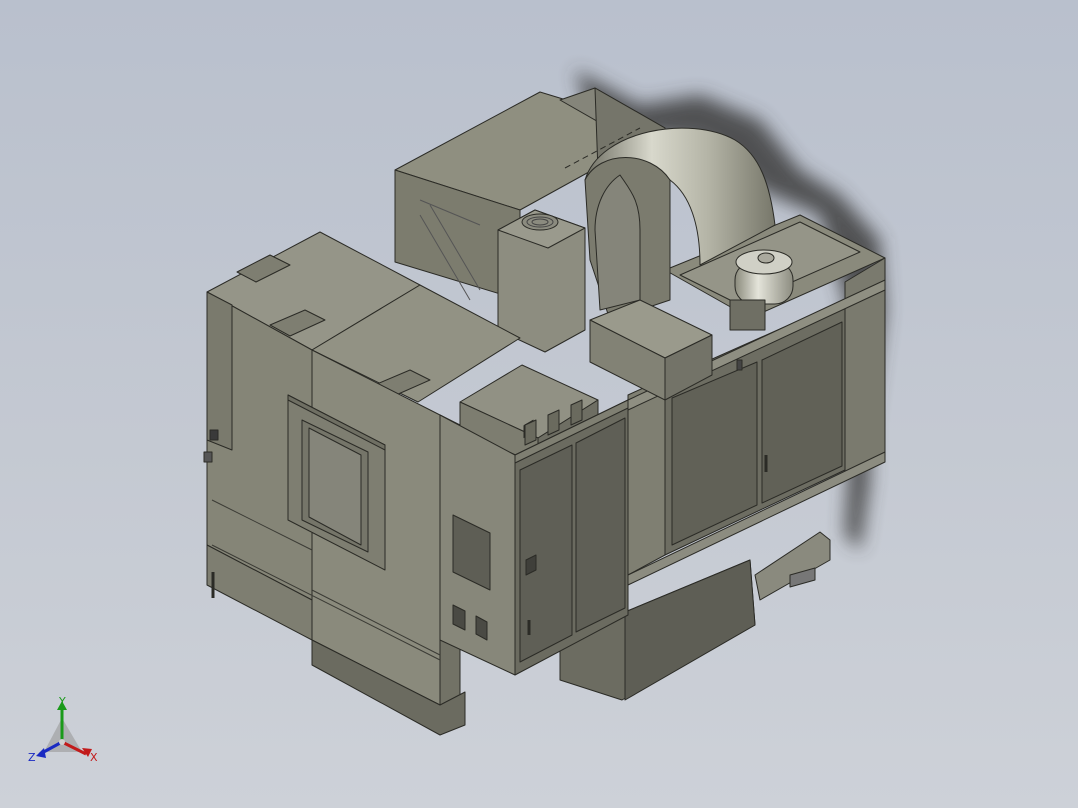  Describe the element at coordinates (32, 757) in the screenshot. I see `triad-z-label: Z` at that location.